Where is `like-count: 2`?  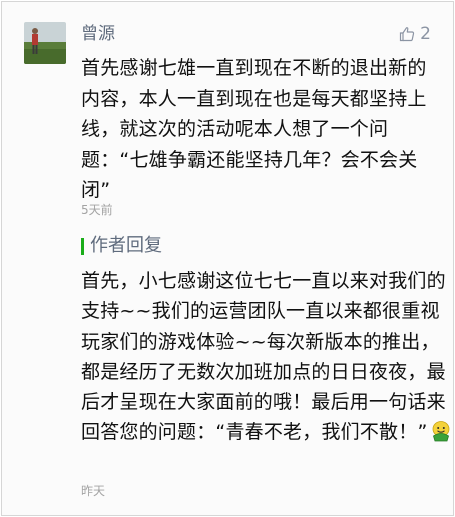
like-count: 2 is located at coordinates (425, 34).